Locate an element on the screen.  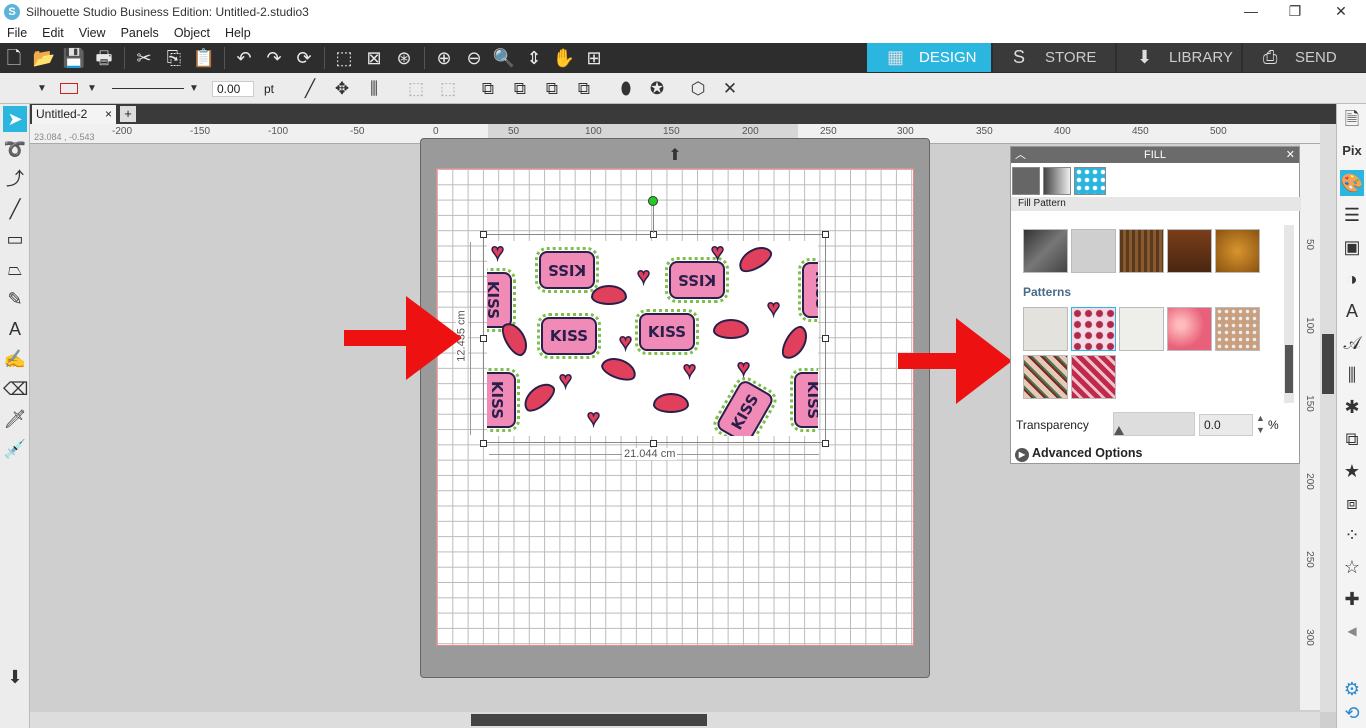
open-folder-icon: 📂 is located at coordinates (44, 58).